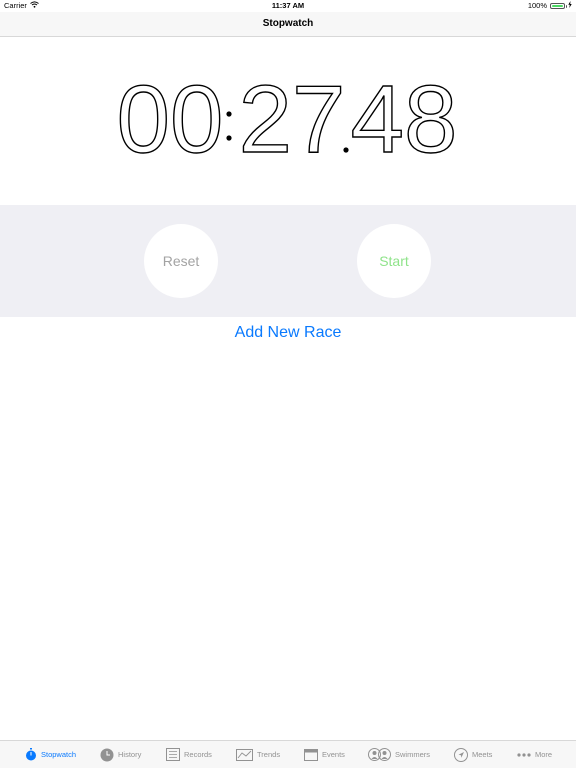 This screenshot has height=768, width=576. I want to click on reset-button: Reset, so click(181, 261).